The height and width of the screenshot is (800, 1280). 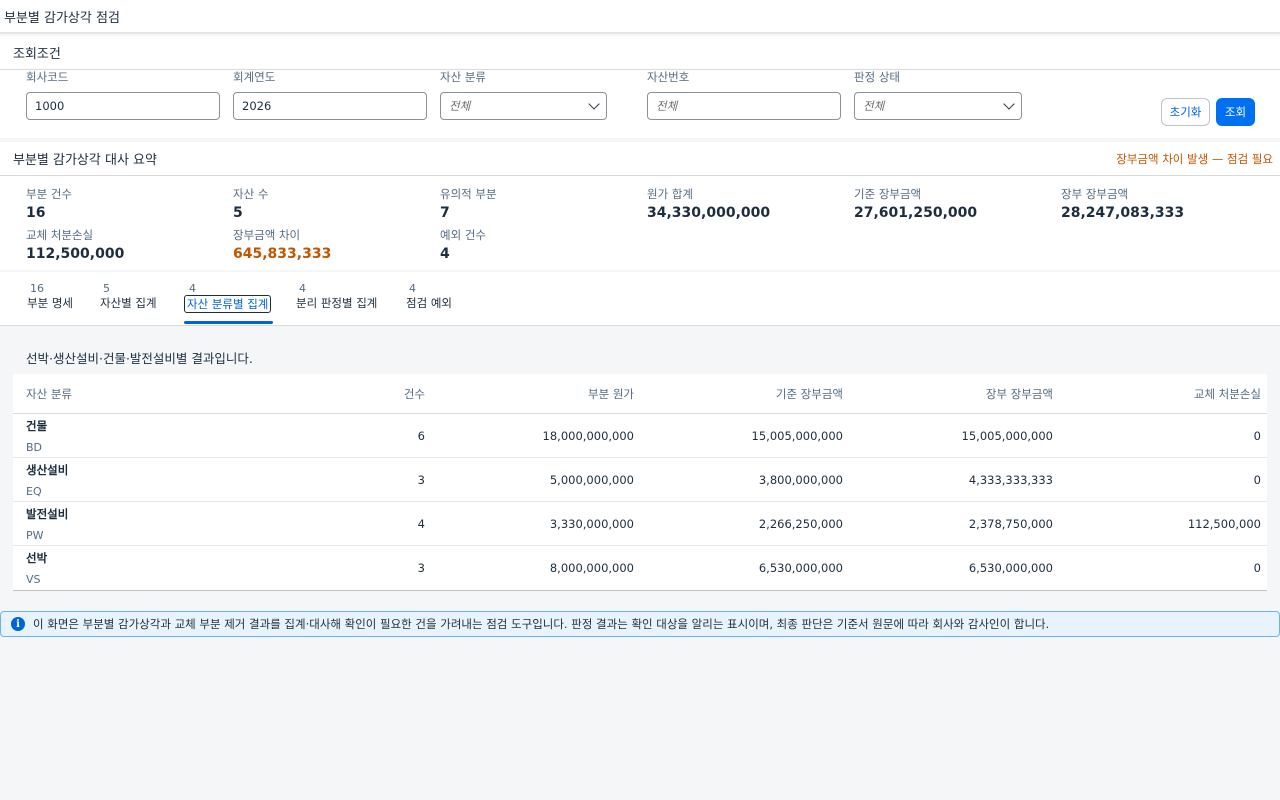 What do you see at coordinates (915, 203) in the screenshot?
I see `kpi-base-book-value: 기준 장부금액 27,601,250,000` at bounding box center [915, 203].